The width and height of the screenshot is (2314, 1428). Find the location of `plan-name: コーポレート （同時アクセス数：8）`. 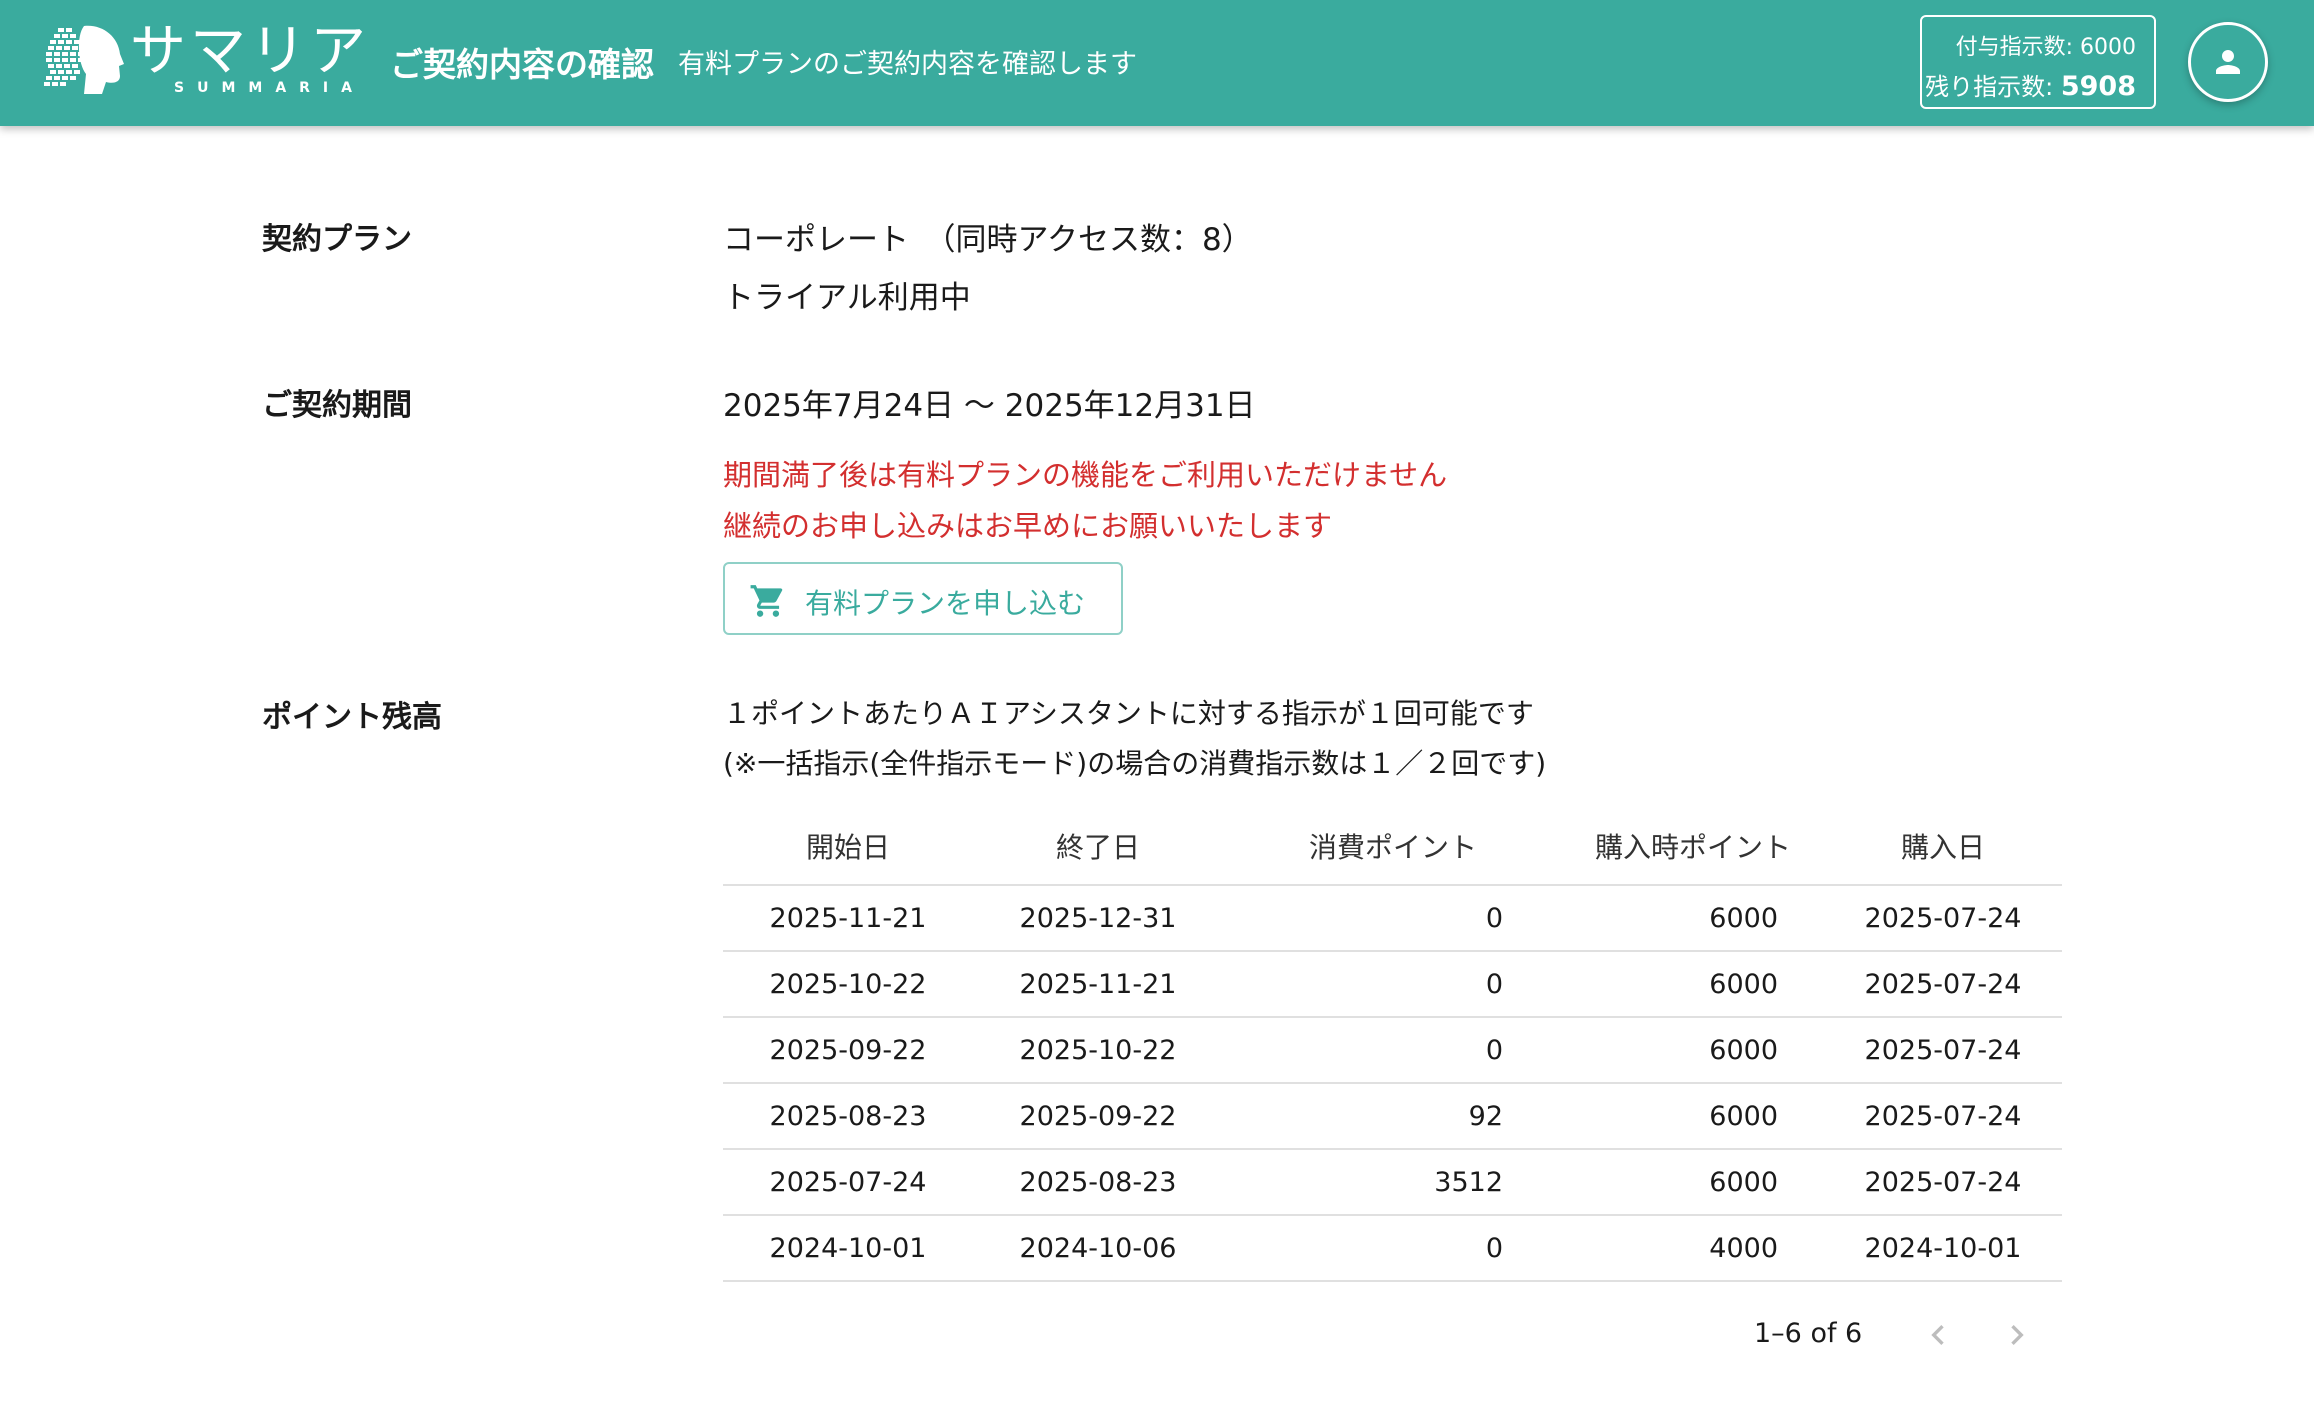

plan-name: コーポレート （同時アクセス数：8） is located at coordinates (988, 240).